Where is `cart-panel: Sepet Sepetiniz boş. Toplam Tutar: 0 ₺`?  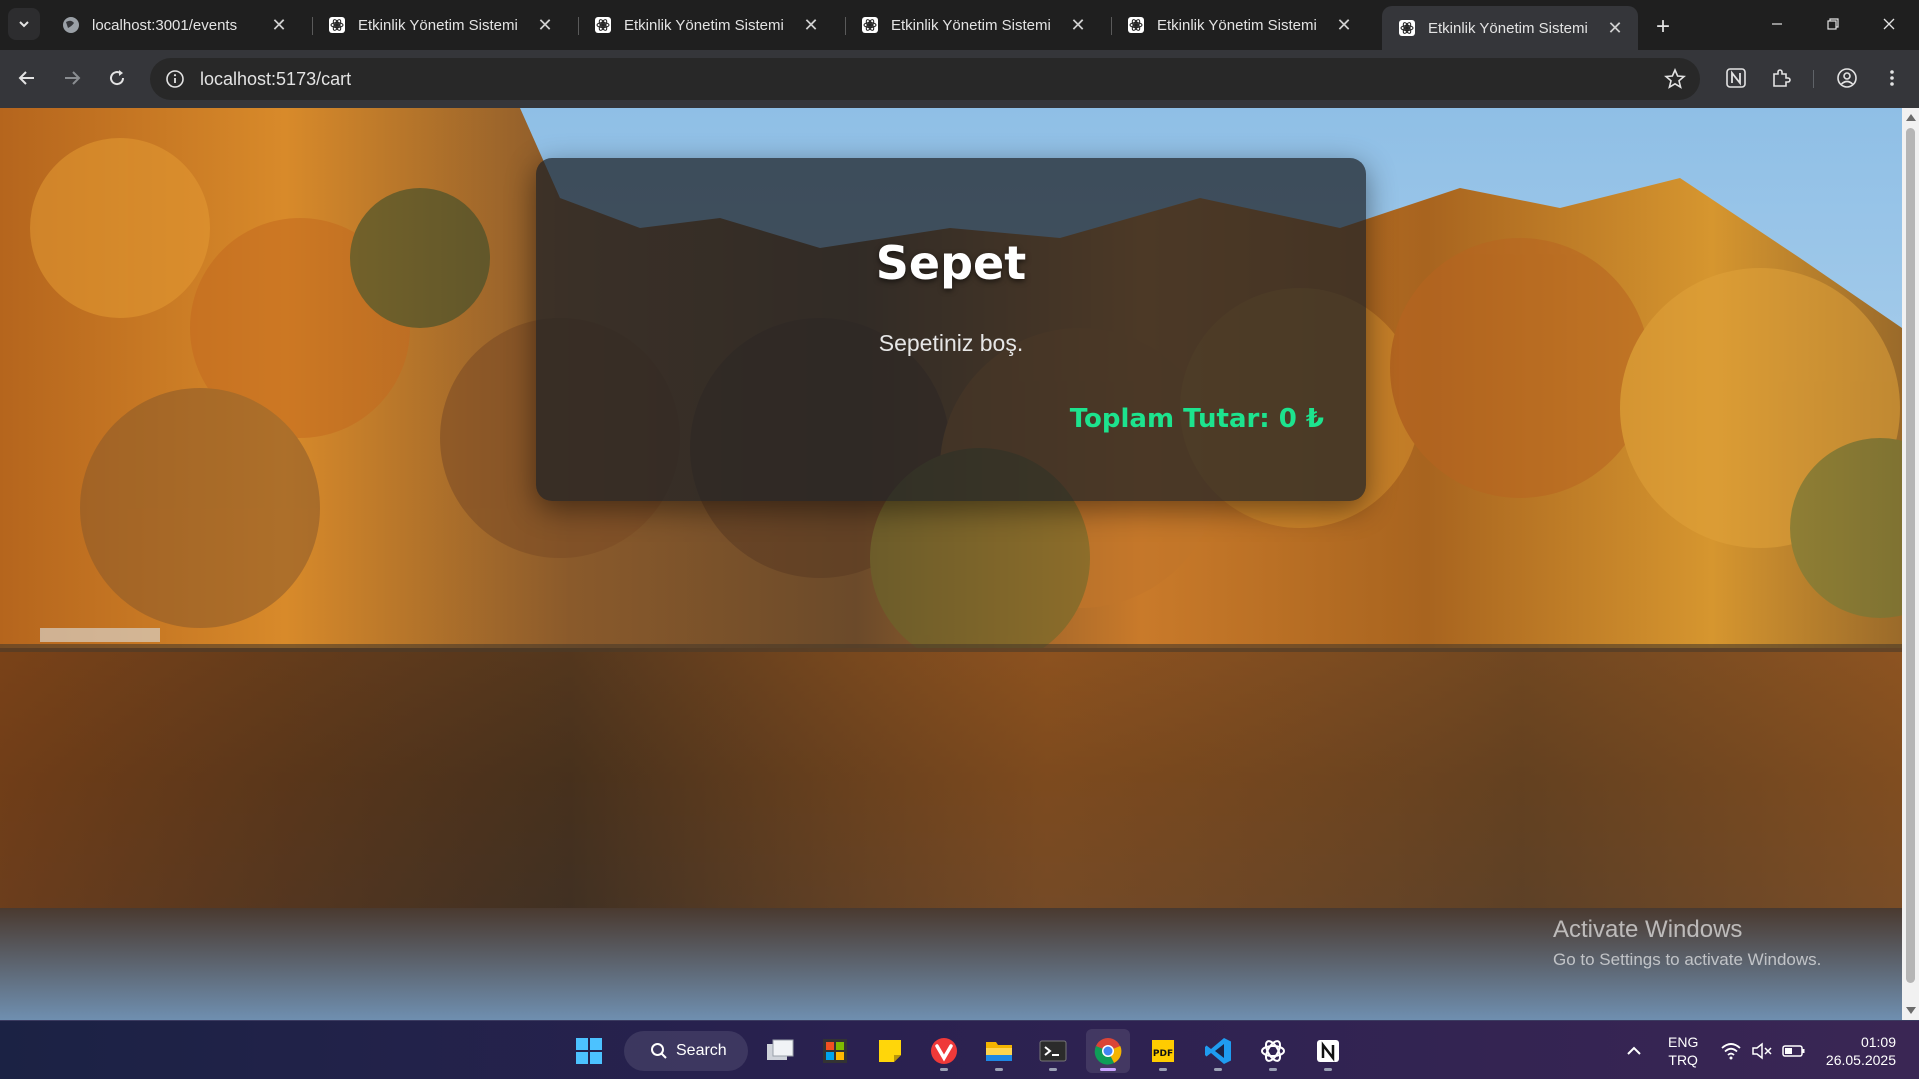
cart-panel: Sepet Sepetiniz boş. Toplam Tutar: 0 ₺ is located at coordinates (951, 329).